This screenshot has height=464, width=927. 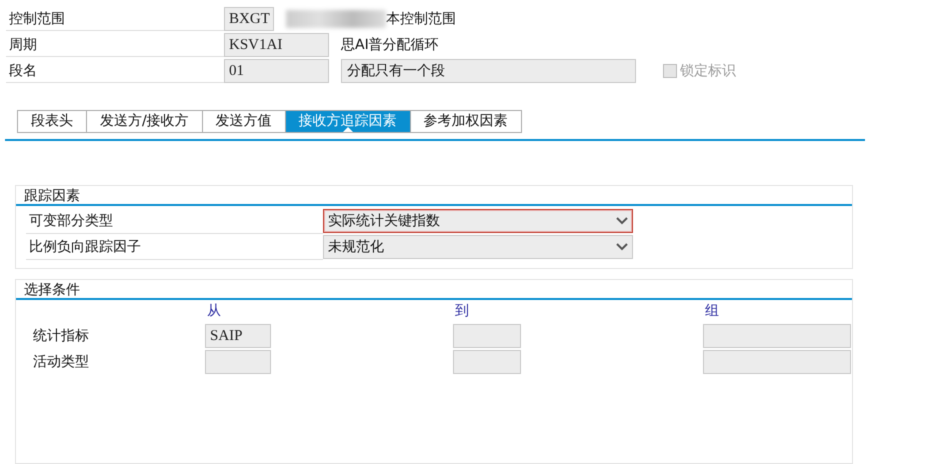 What do you see at coordinates (115, 70) in the screenshot?
I see `field-label: 段名` at bounding box center [115, 70].